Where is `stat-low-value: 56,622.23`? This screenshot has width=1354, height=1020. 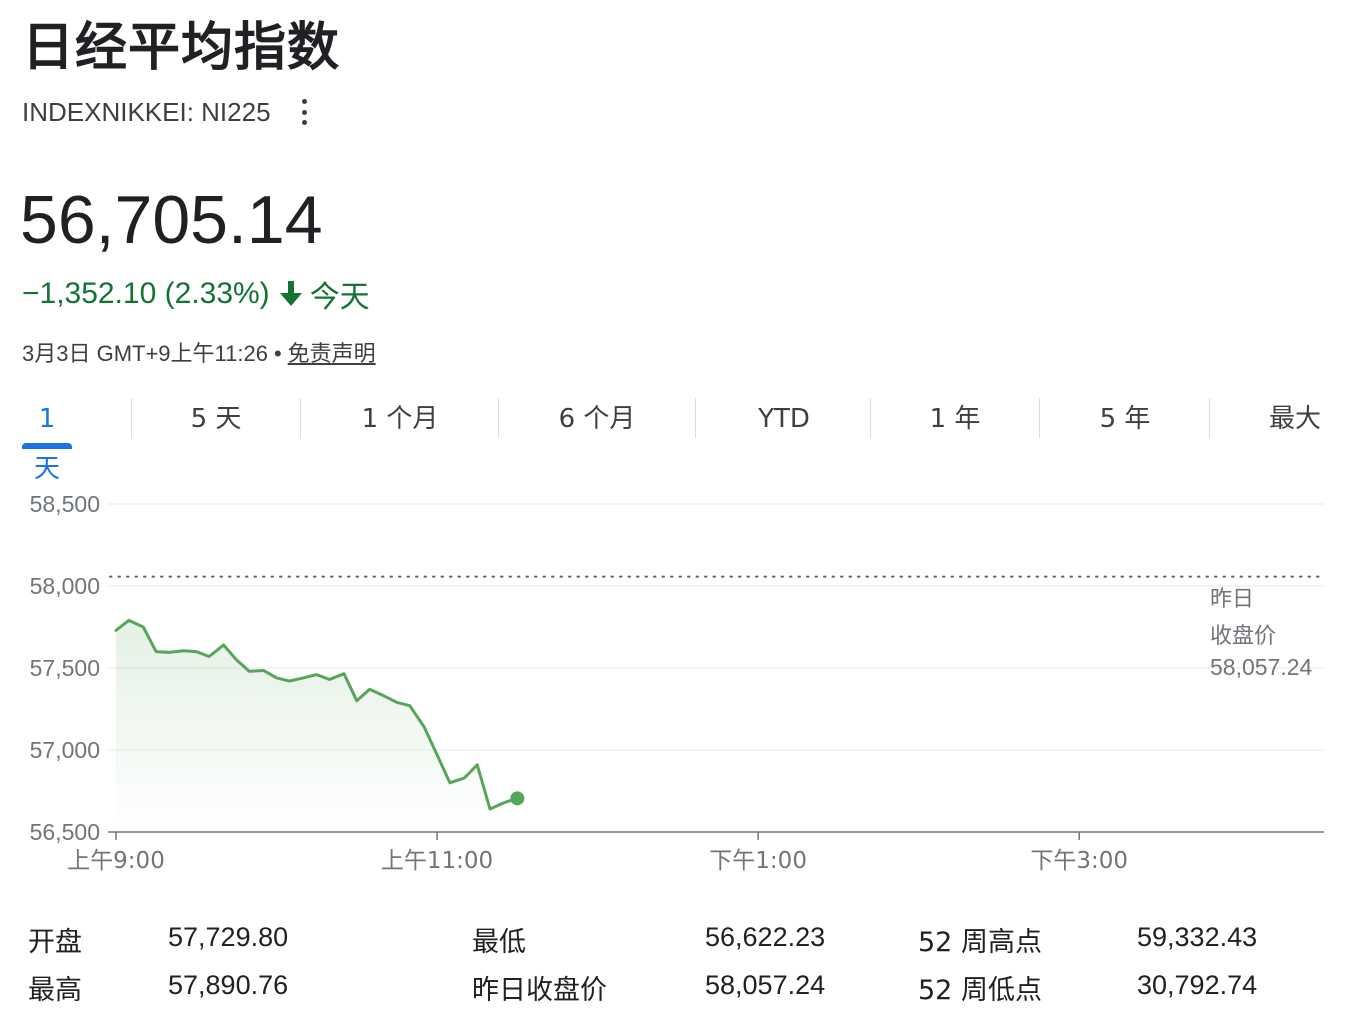 stat-low-value: 56,622.23 is located at coordinates (765, 937).